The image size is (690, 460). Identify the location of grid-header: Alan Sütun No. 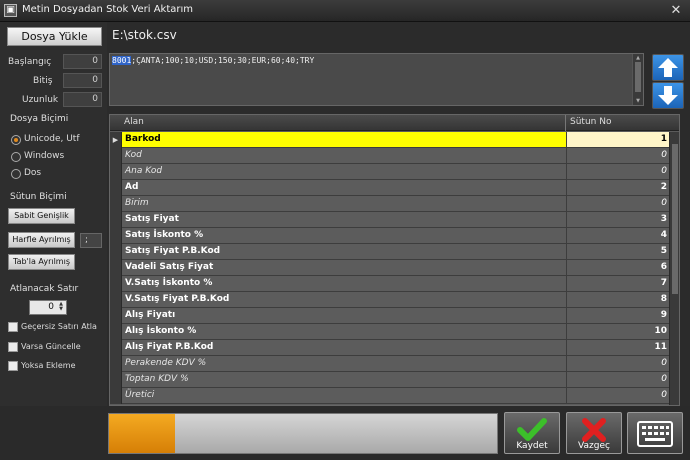
(394, 123).